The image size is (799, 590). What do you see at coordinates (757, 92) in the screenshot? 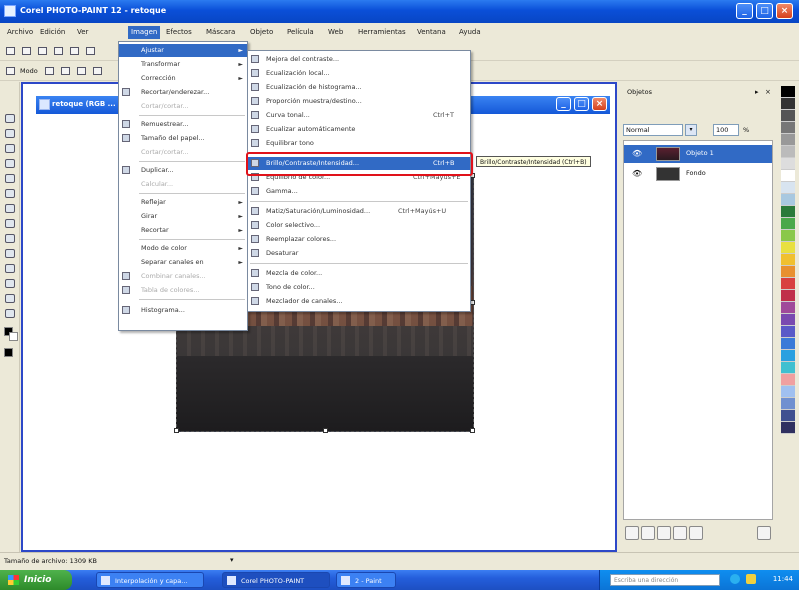
I see `docker-menu-icon: ▸` at bounding box center [757, 92].